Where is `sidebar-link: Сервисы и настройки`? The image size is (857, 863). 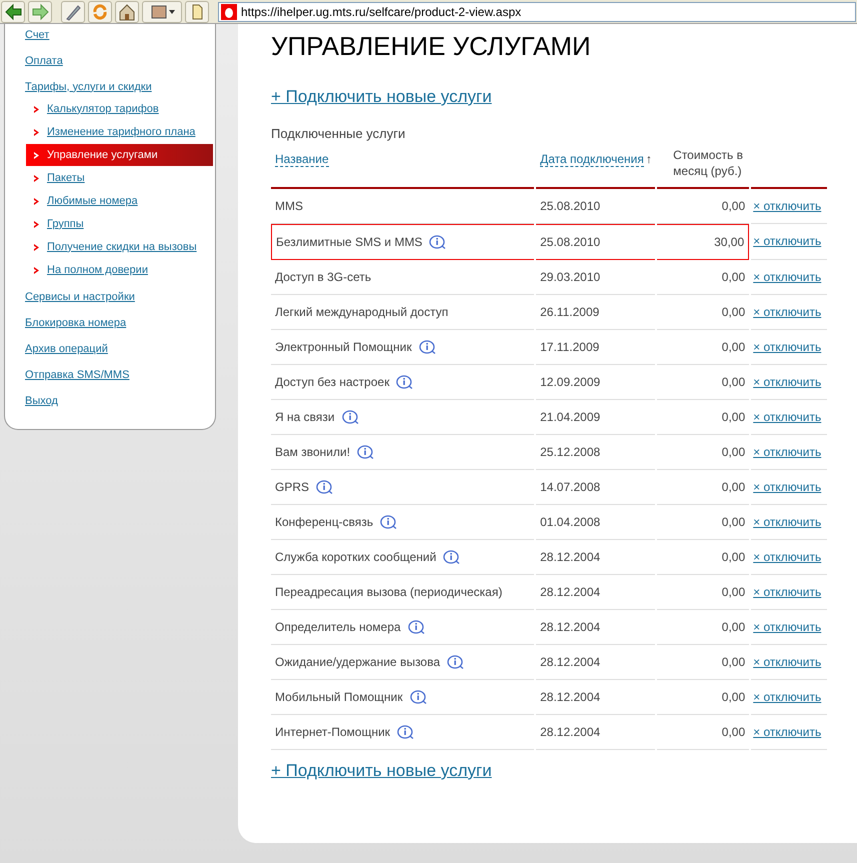 sidebar-link: Сервисы и настройки is located at coordinates (80, 297).